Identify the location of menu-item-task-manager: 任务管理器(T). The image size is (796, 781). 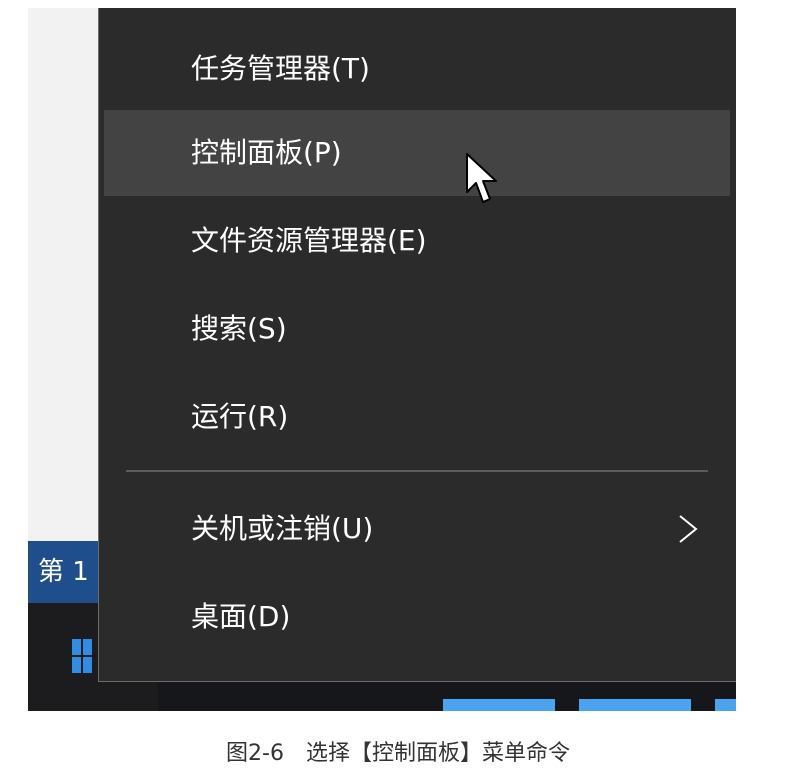
(417, 69).